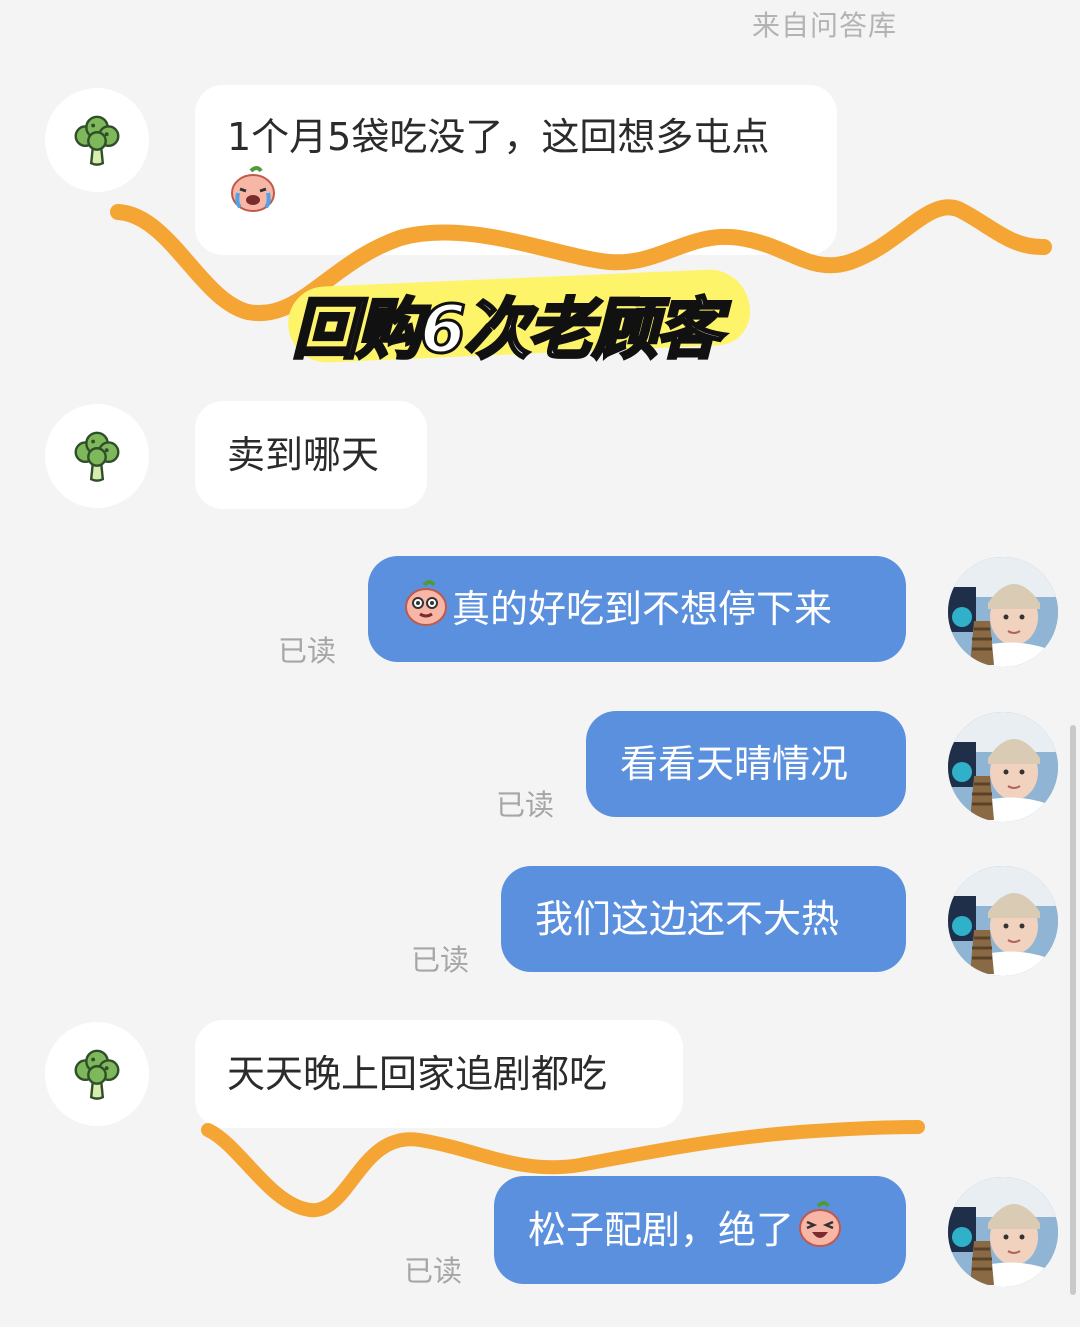  Describe the element at coordinates (825, 25) in the screenshot. I see `source-label: 来自问答库` at that location.